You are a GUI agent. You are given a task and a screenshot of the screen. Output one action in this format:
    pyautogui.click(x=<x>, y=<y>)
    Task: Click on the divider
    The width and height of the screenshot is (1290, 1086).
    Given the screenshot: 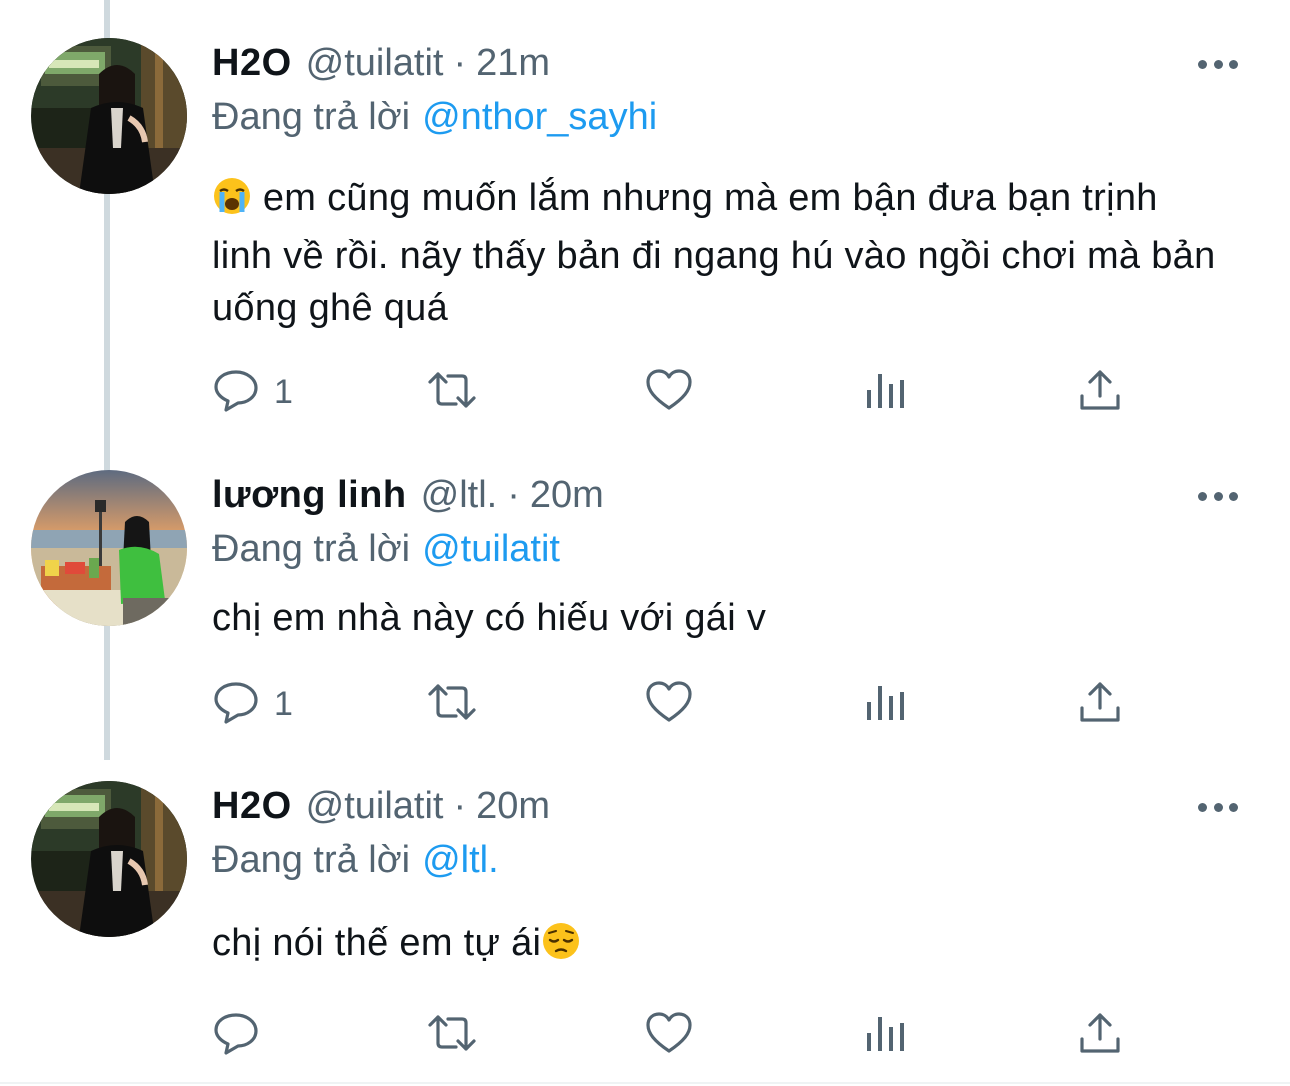 What is the action you would take?
    pyautogui.click(x=645, y=1083)
    